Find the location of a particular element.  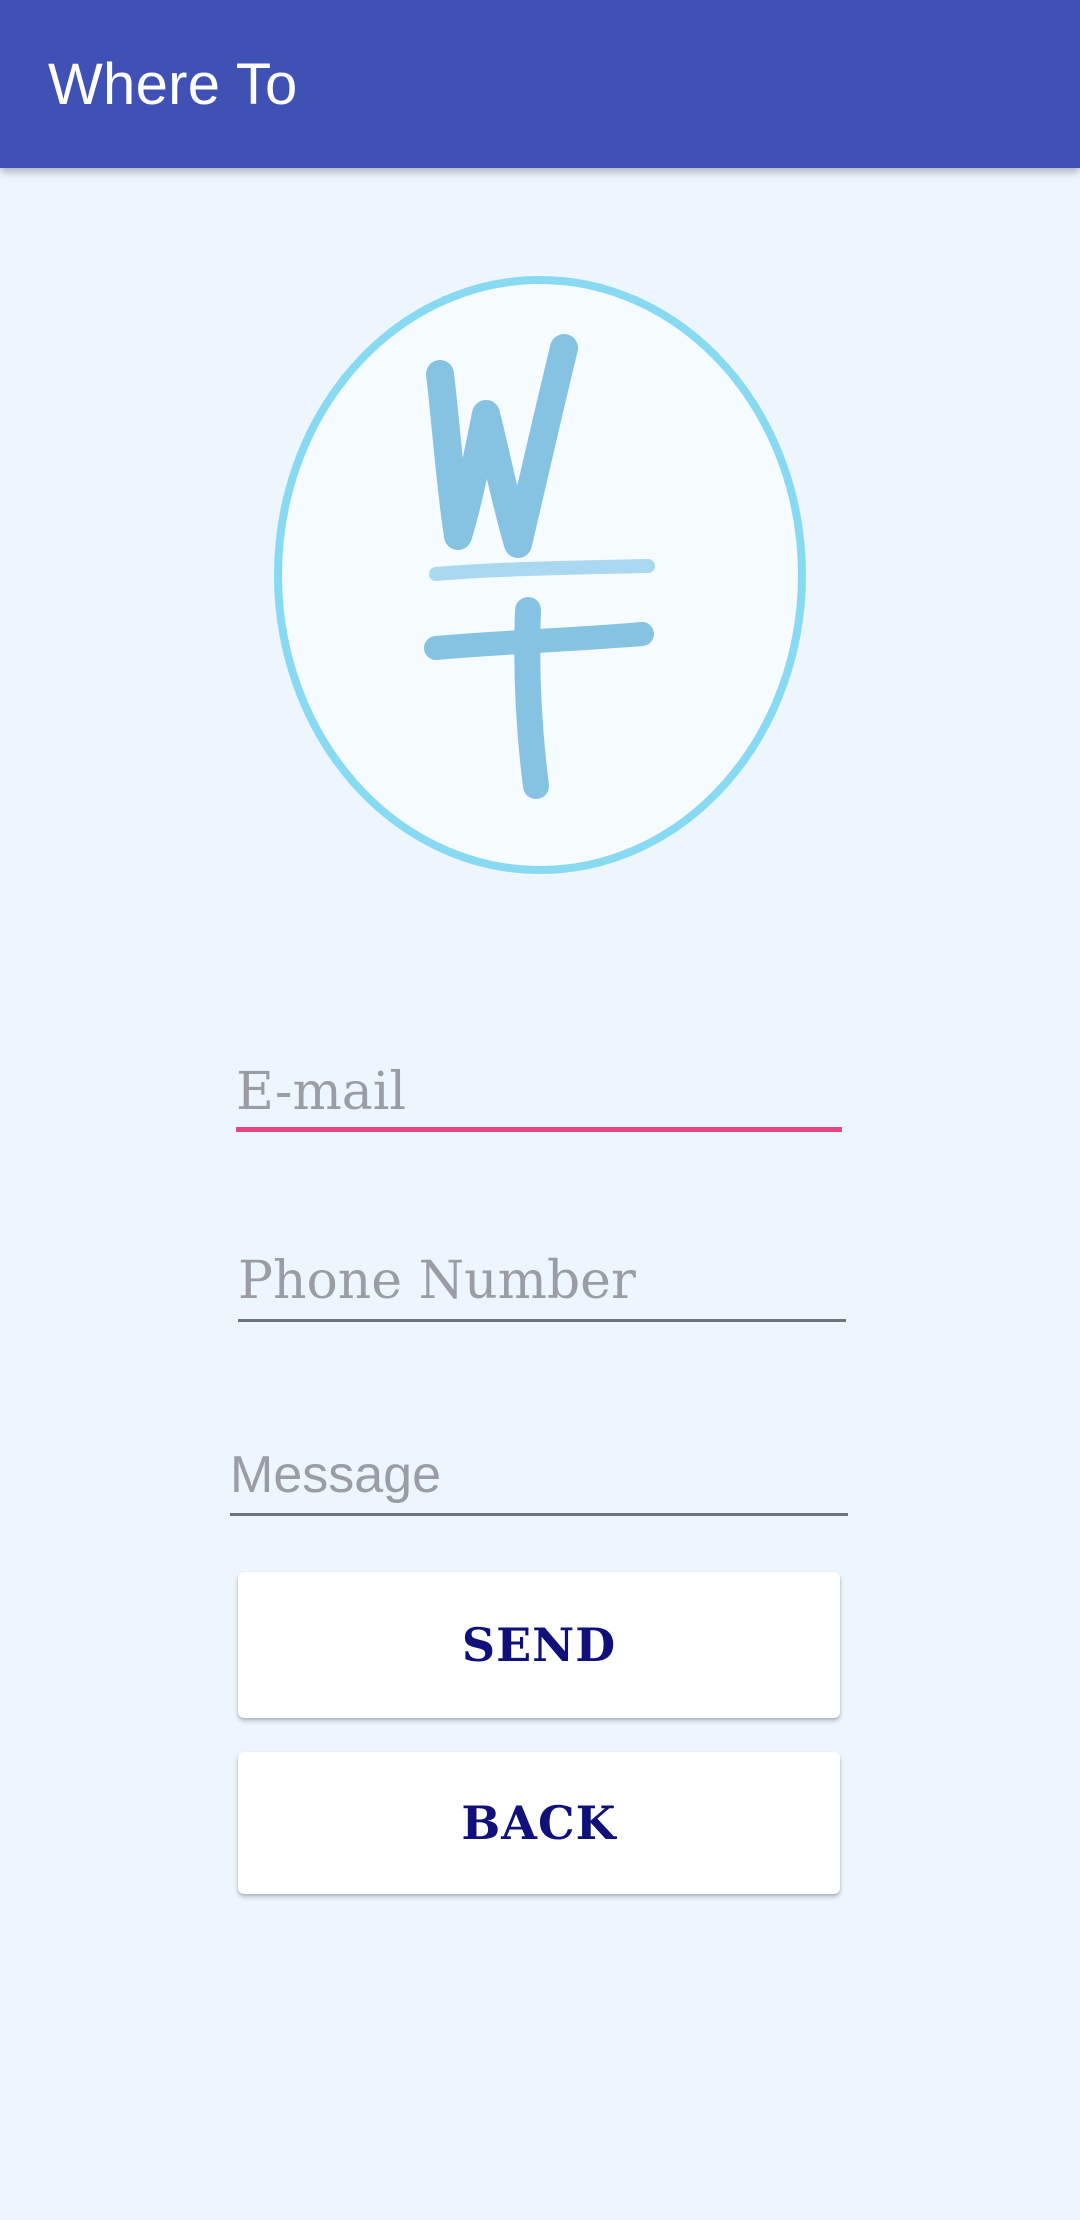

phone-number-input is located at coordinates (542, 1279).